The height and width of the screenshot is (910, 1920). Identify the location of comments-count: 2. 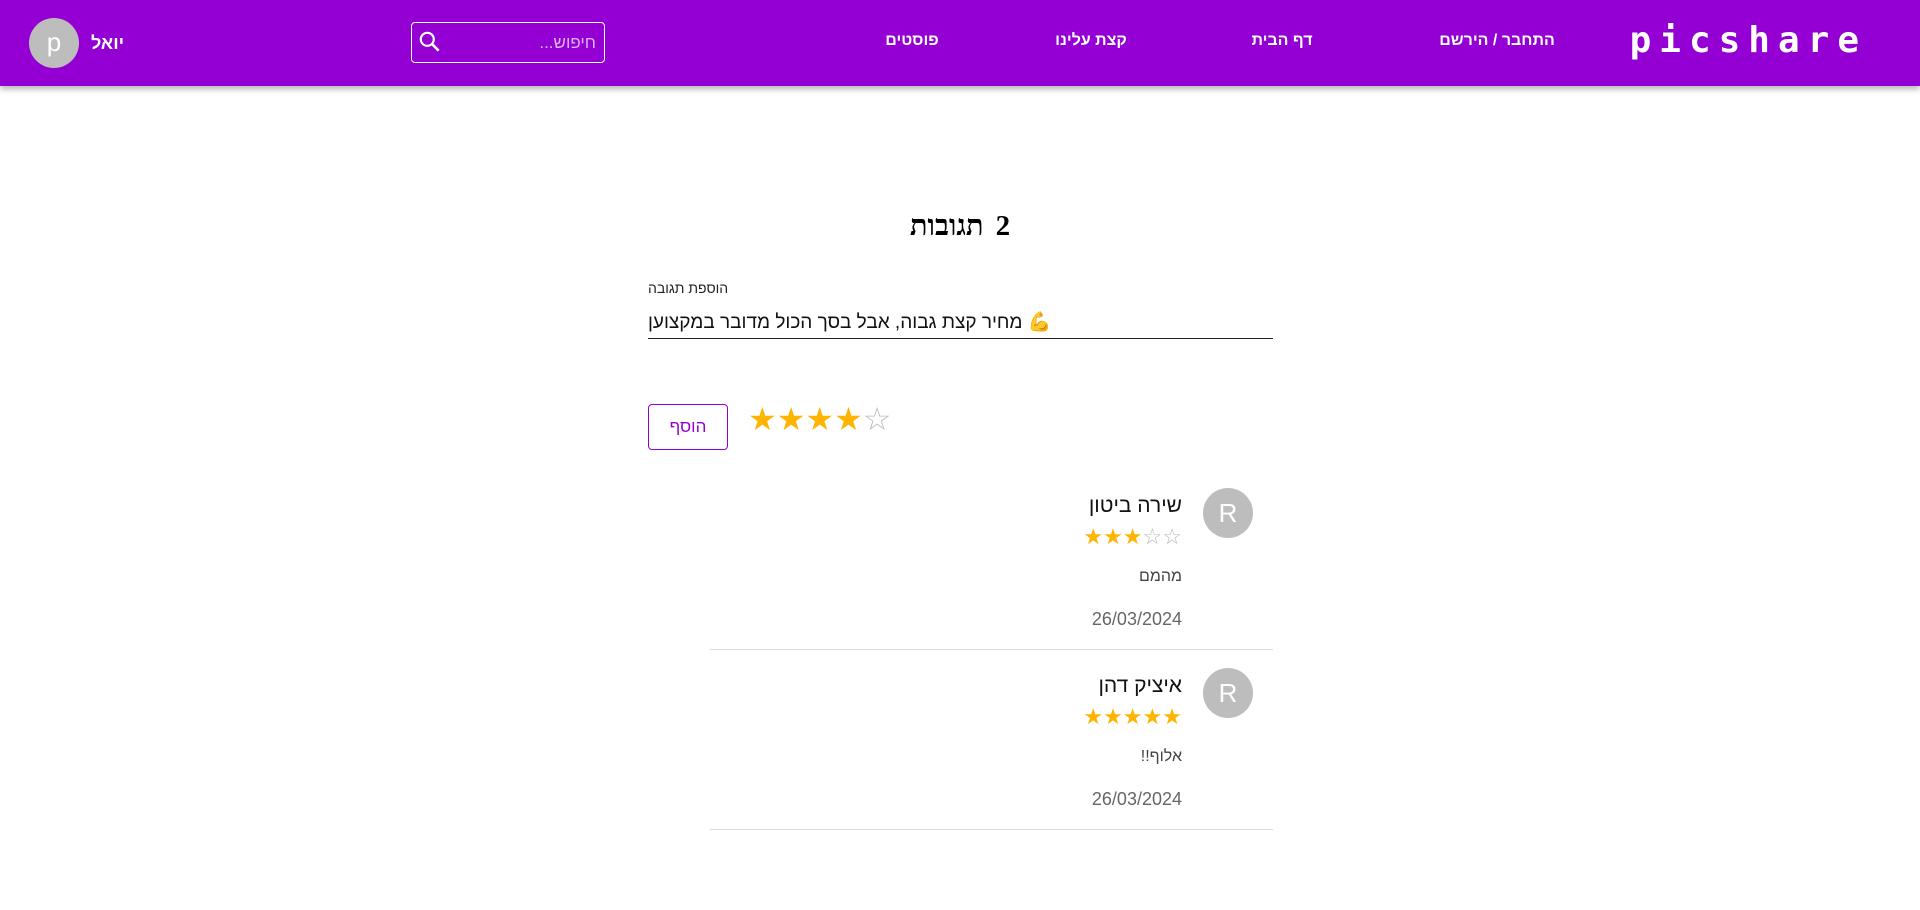
(1003, 226).